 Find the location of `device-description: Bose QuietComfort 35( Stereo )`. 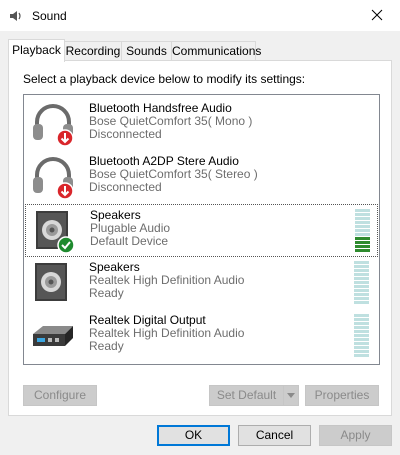

device-description: Bose QuietComfort 35( Stereo ) is located at coordinates (173, 174).